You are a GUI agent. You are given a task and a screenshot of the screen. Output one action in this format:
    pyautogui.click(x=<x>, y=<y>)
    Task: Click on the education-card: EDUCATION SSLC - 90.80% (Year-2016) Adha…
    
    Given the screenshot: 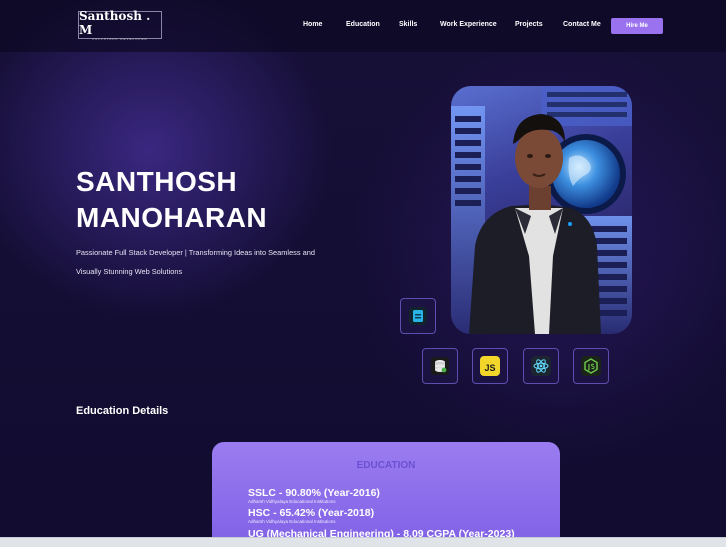 What is the action you would take?
    pyautogui.click(x=386, y=494)
    